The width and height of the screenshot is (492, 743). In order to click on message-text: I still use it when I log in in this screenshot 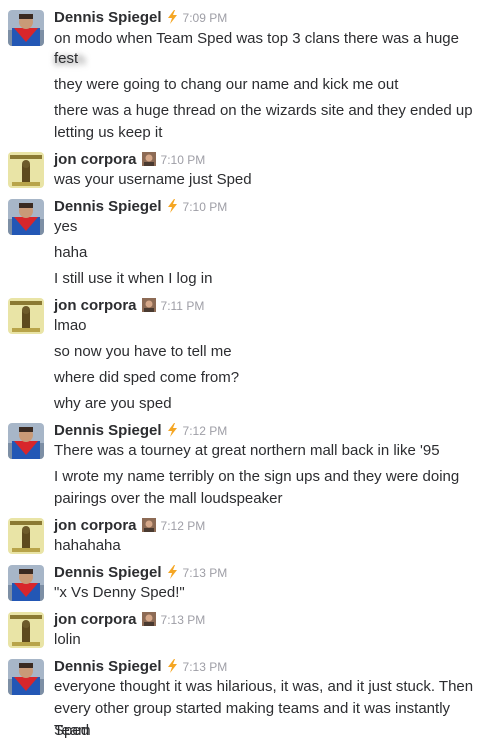, I will do `click(133, 278)`.